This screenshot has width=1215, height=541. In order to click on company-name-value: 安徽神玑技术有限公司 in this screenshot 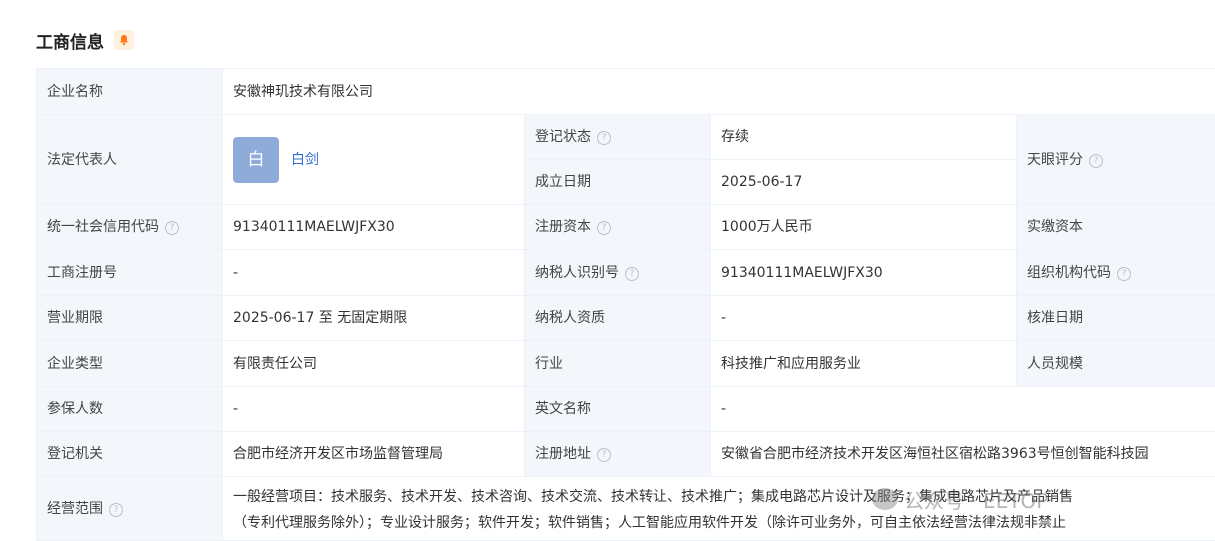, I will do `click(719, 92)`.